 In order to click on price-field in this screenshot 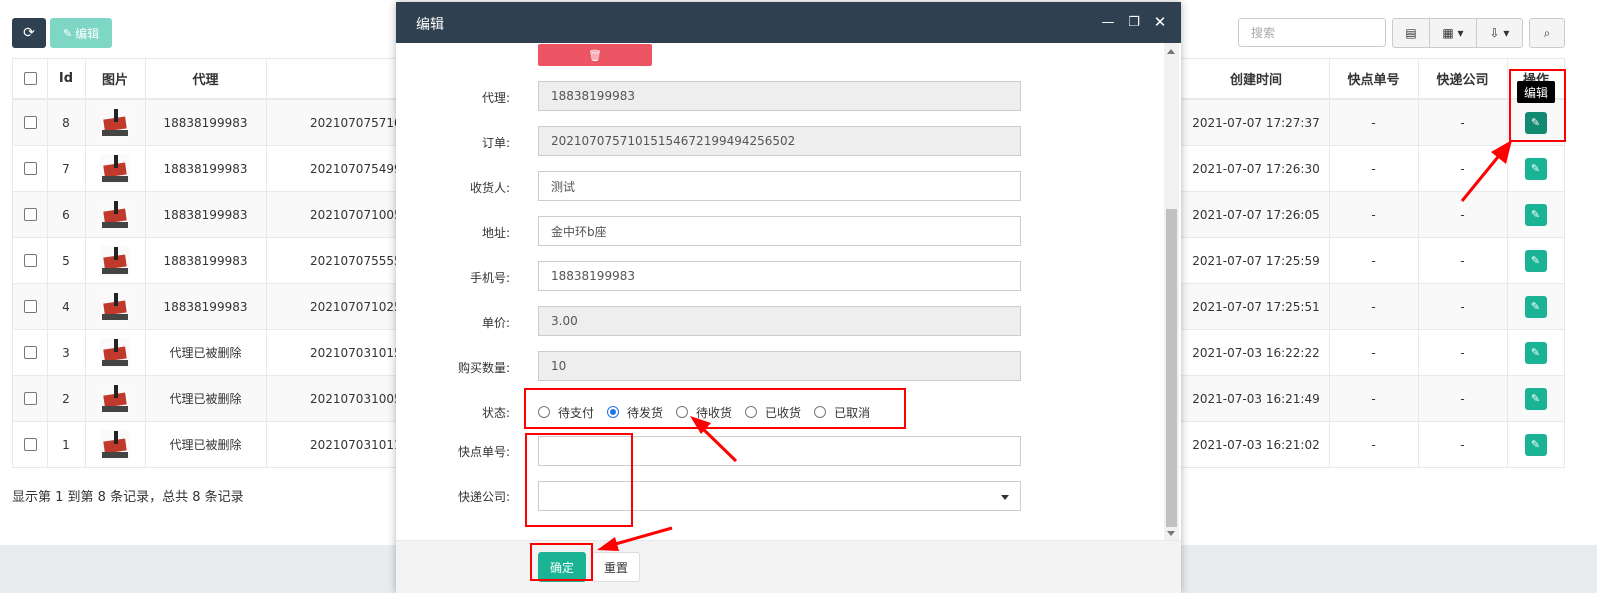, I will do `click(779, 321)`.